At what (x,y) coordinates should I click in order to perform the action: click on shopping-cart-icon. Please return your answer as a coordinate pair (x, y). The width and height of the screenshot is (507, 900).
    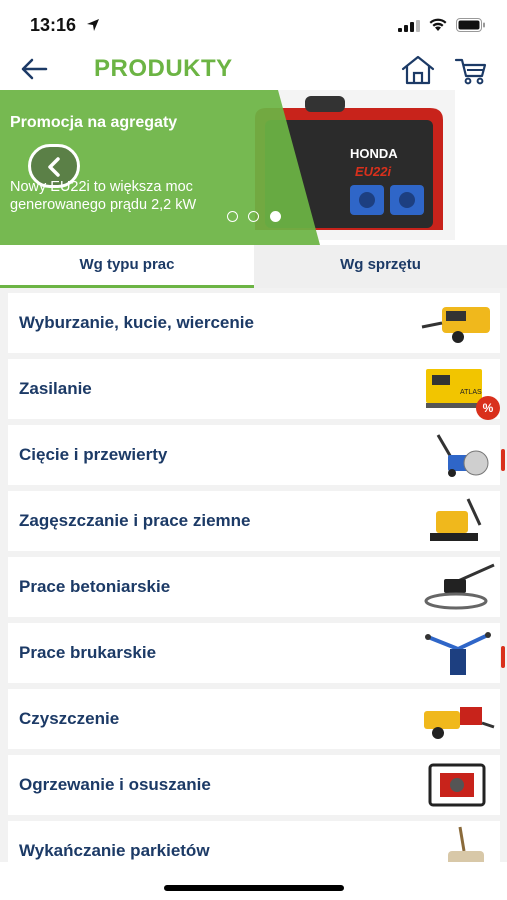
    Looking at the image, I should click on (471, 71).